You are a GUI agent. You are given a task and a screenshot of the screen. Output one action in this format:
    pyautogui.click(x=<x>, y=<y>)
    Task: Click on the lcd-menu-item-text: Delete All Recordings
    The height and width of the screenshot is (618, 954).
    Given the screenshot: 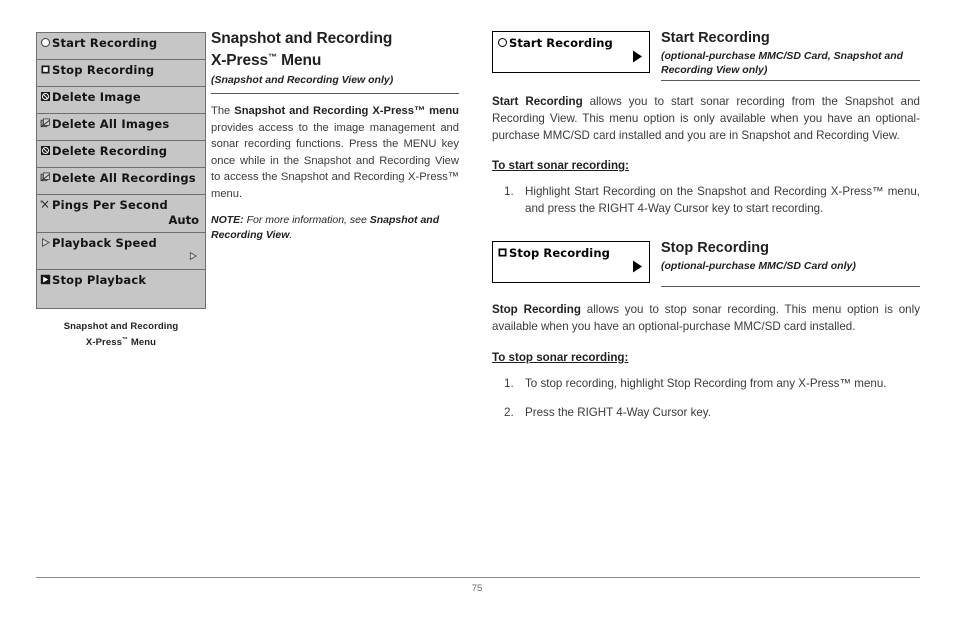 What is the action you would take?
    pyautogui.click(x=124, y=178)
    